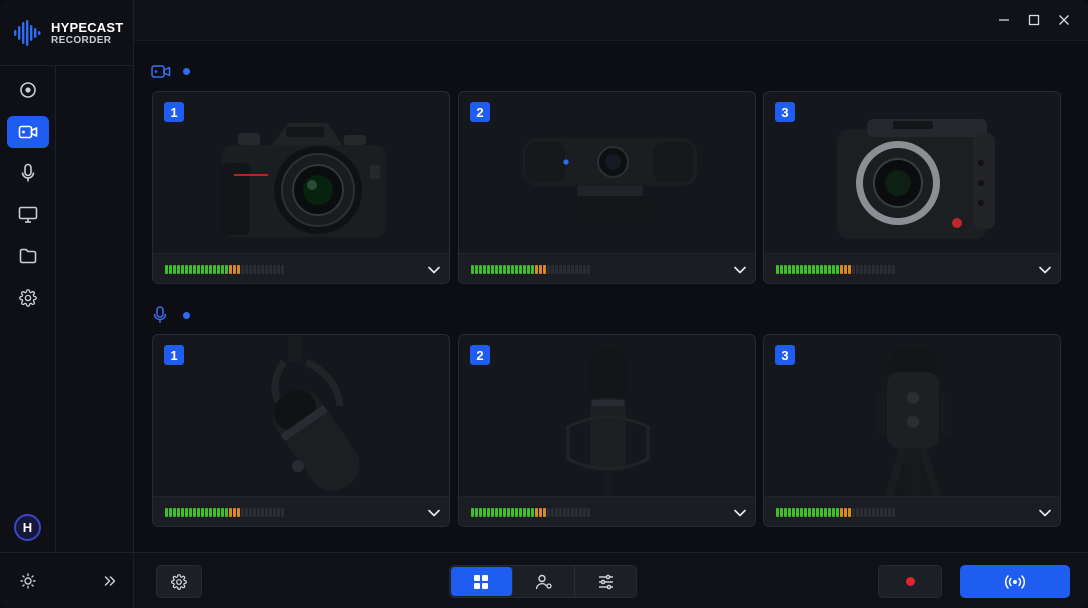 Image resolution: width=1088 pixels, height=608 pixels. Describe the element at coordinates (28, 215) in the screenshot. I see `nav-screen` at that location.